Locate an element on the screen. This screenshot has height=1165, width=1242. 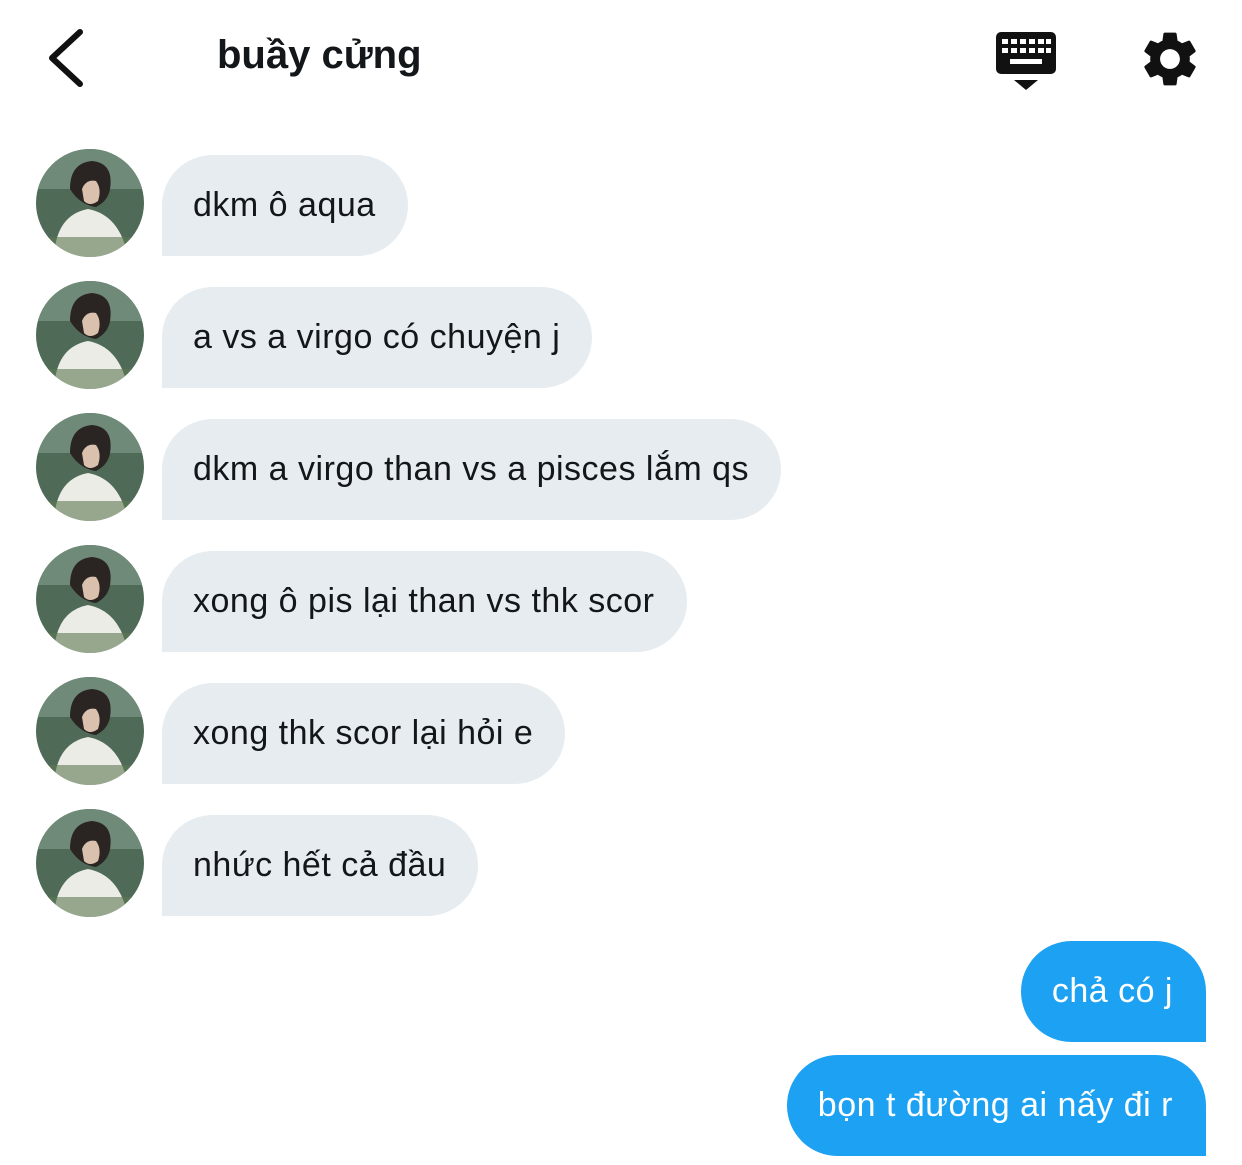
outgoing-message-bubble: chả có j is located at coordinates (1113, 991).